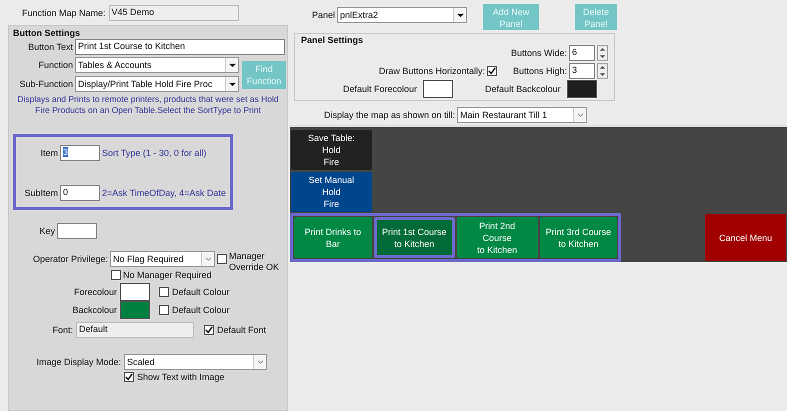 This screenshot has height=411, width=787. I want to click on field-label: Display the map as shown on till:, so click(390, 115).